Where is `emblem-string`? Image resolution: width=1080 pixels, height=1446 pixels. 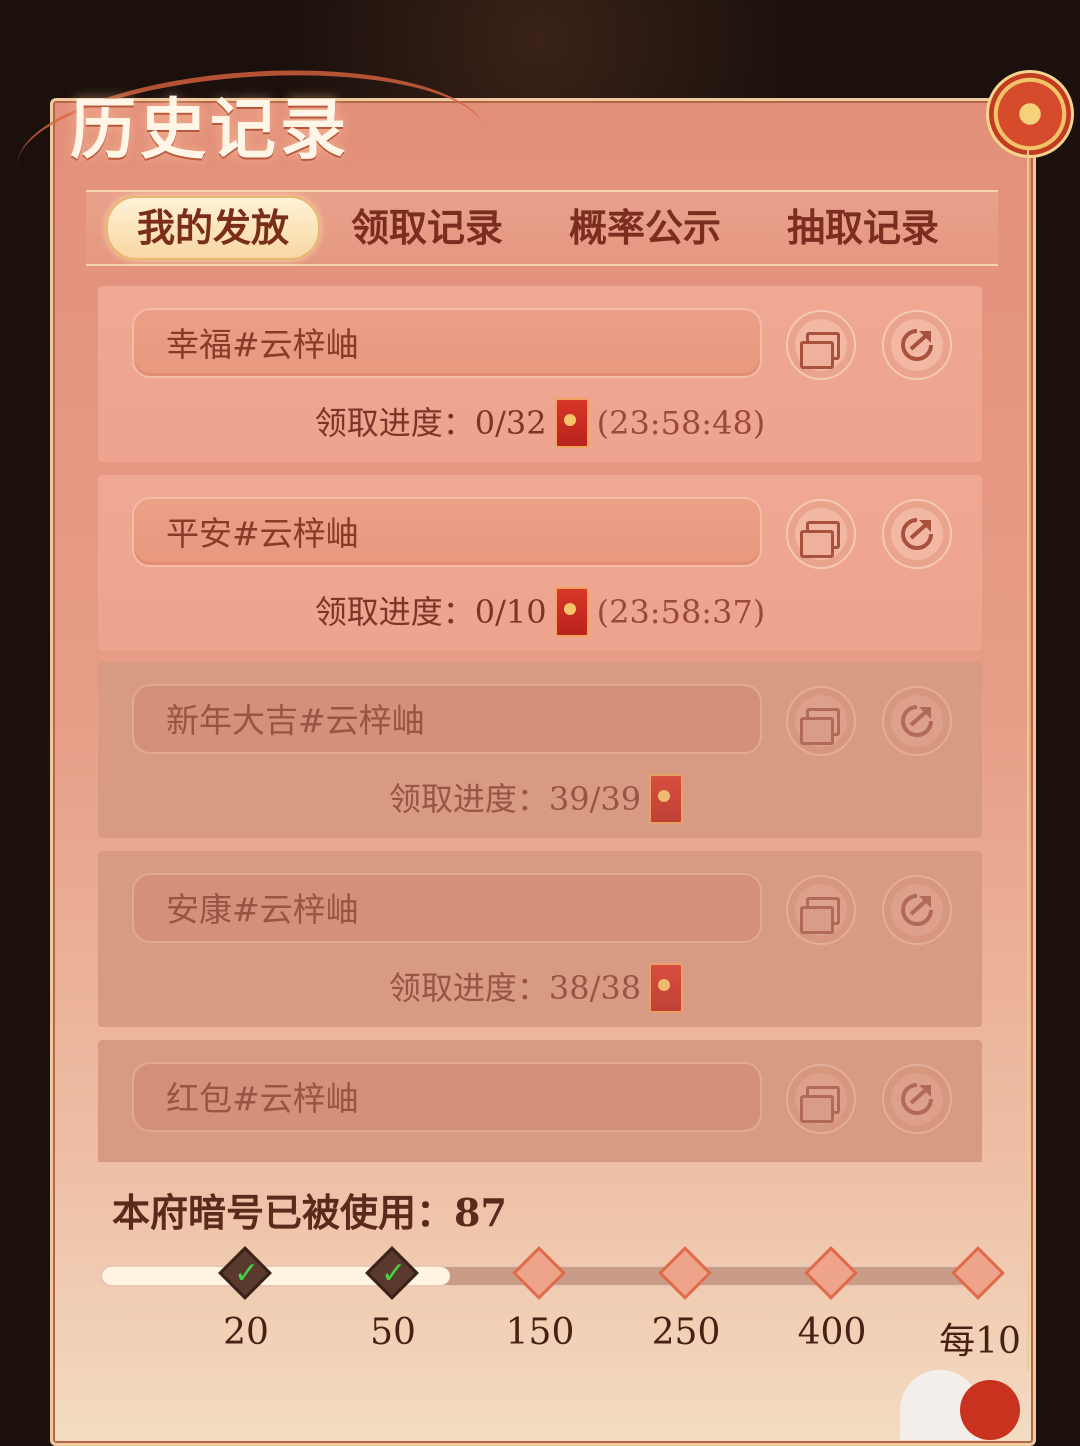 emblem-string is located at coordinates (1028, 760).